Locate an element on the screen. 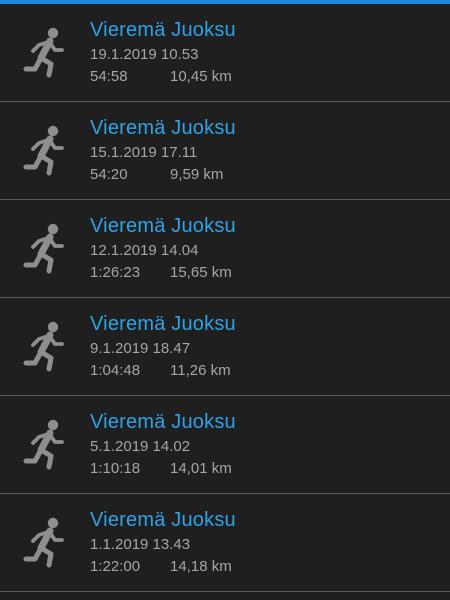 This screenshot has width=450, height=600. activity-date: 15.1.2019 17.11 is located at coordinates (144, 152).